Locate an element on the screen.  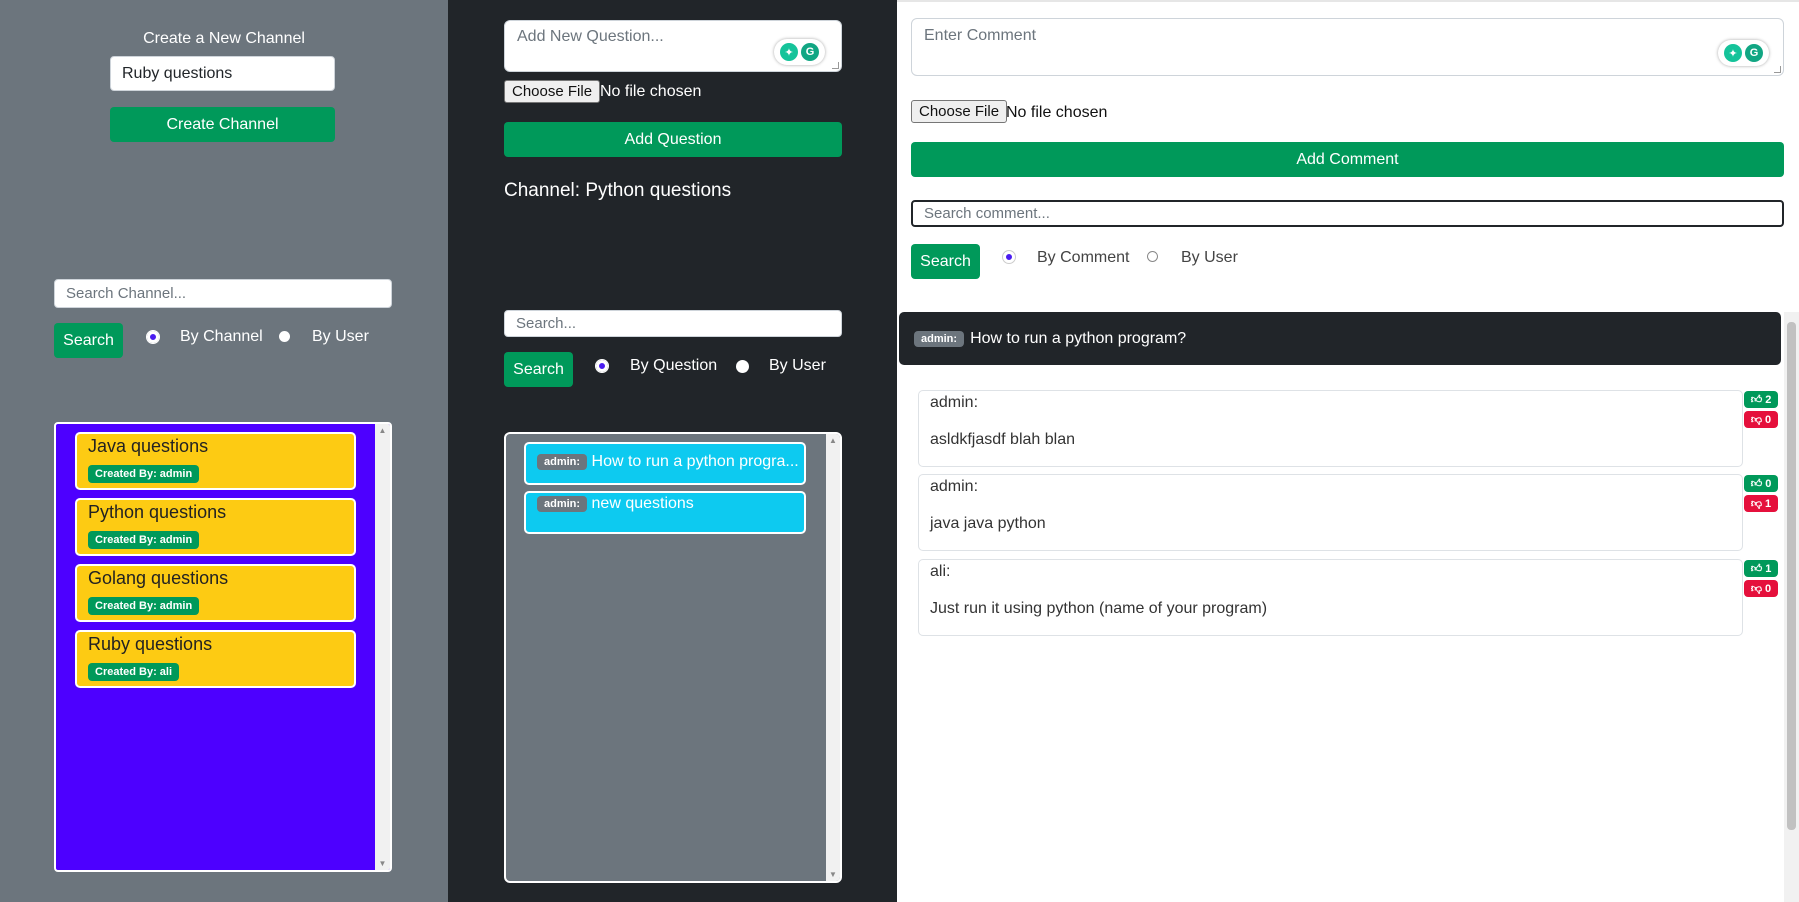
by-question-radio is located at coordinates (602, 366).